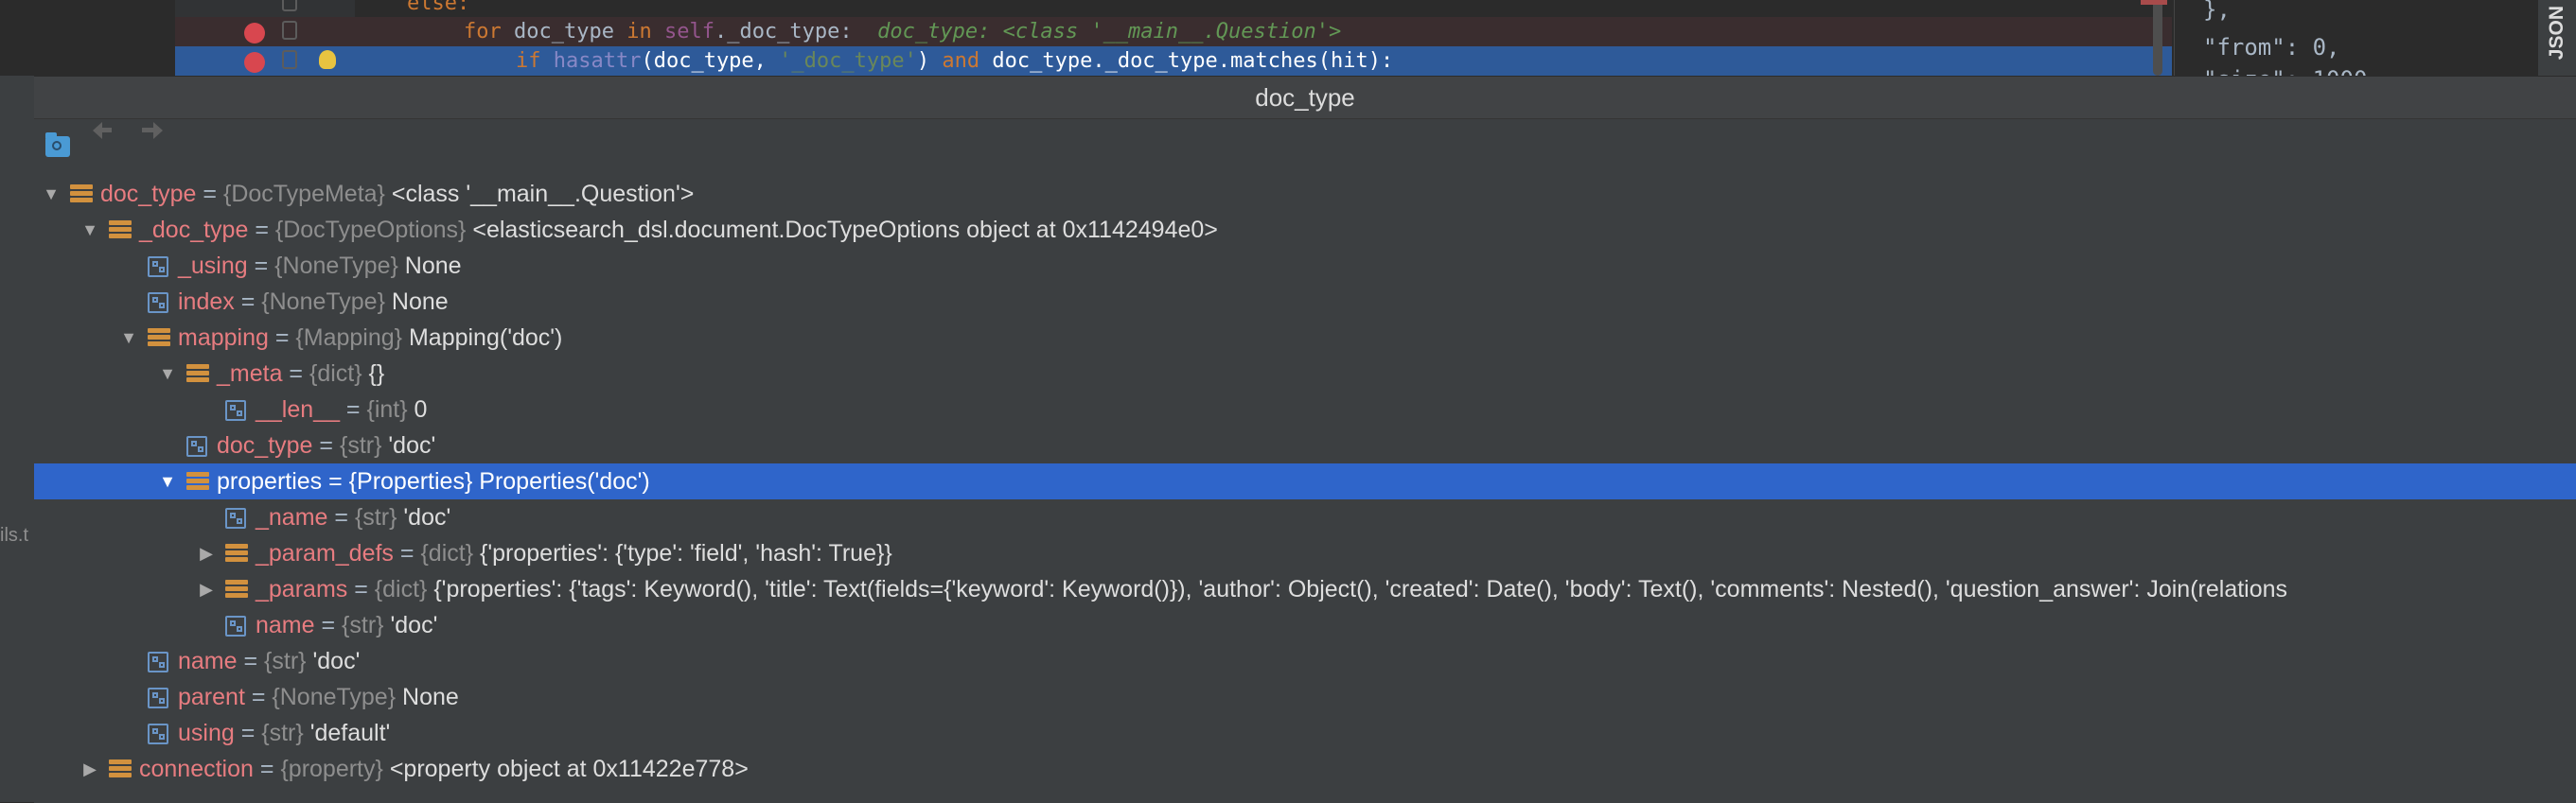 This screenshot has width=2576, height=803. I want to click on popup-title: doc_type, so click(1305, 98).